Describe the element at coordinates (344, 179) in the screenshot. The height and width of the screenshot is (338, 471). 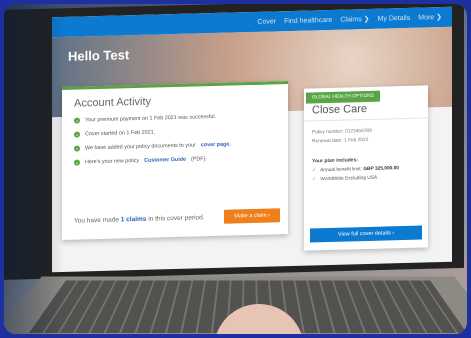
I see `coverage-line: ✓ WorldWide Excluding USA` at that location.